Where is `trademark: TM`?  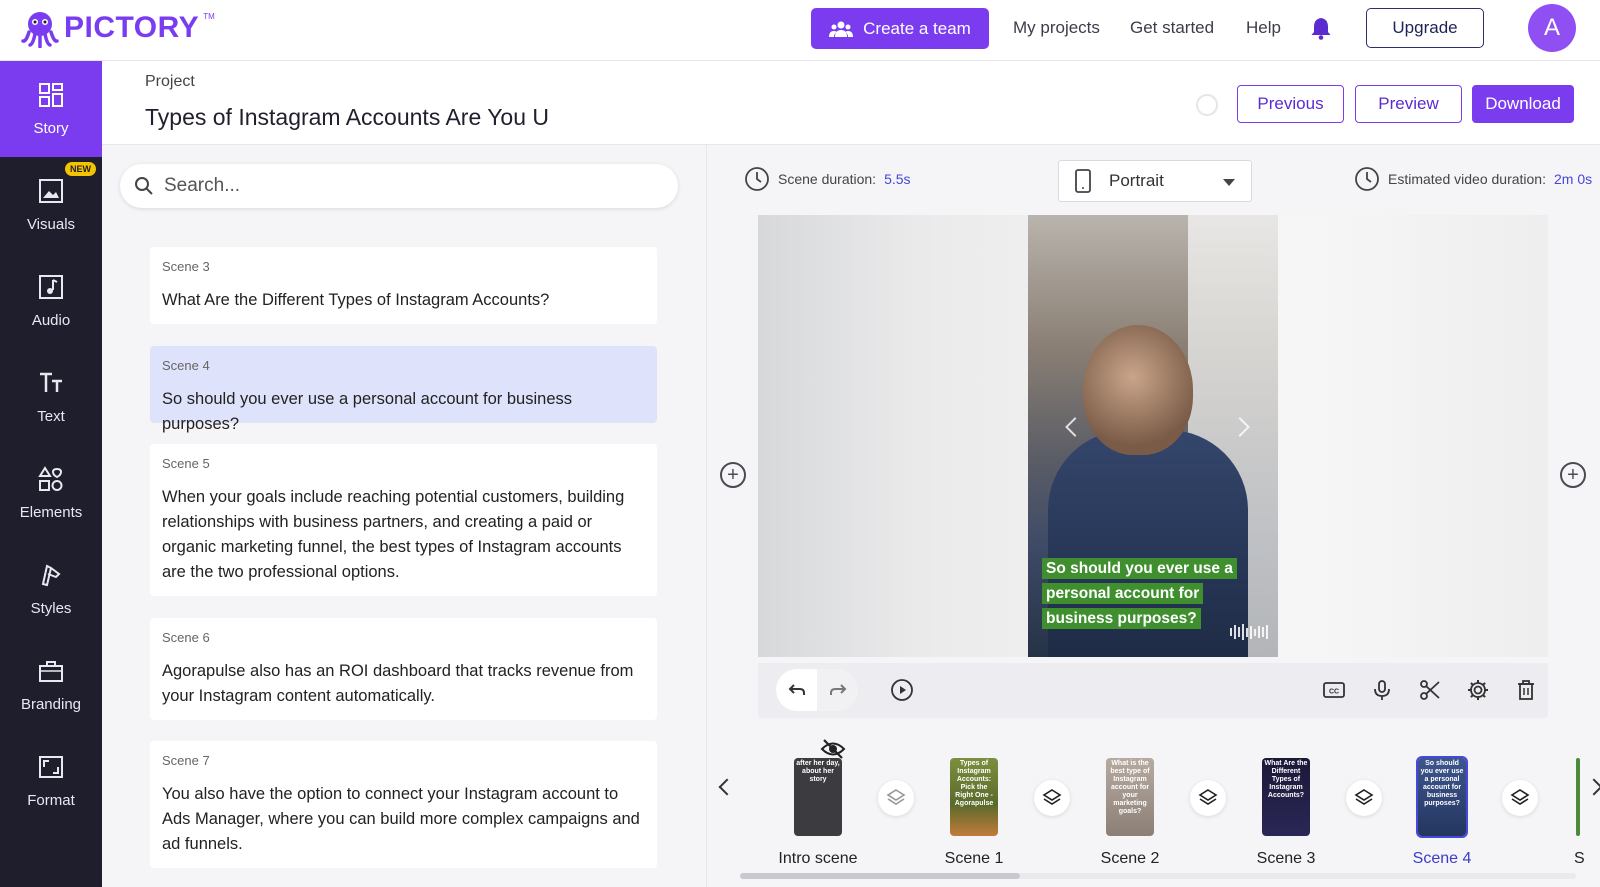
trademark: TM is located at coordinates (209, 16).